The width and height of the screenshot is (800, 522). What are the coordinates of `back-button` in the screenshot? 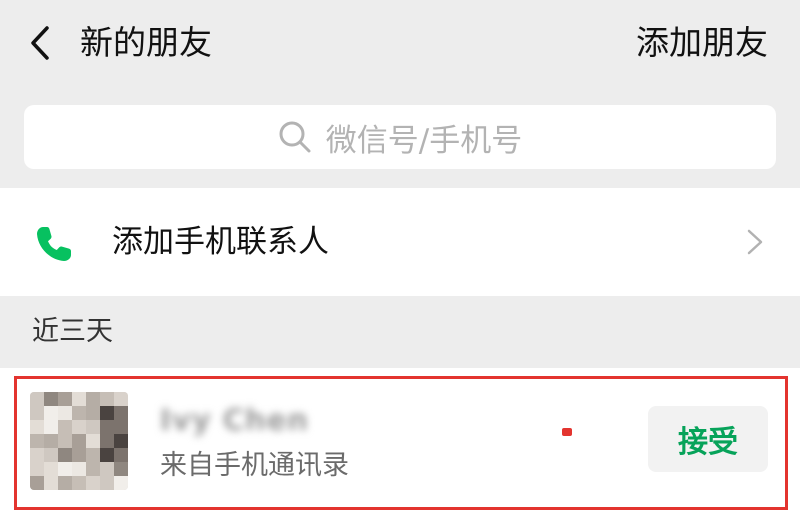 It's located at (40, 43).